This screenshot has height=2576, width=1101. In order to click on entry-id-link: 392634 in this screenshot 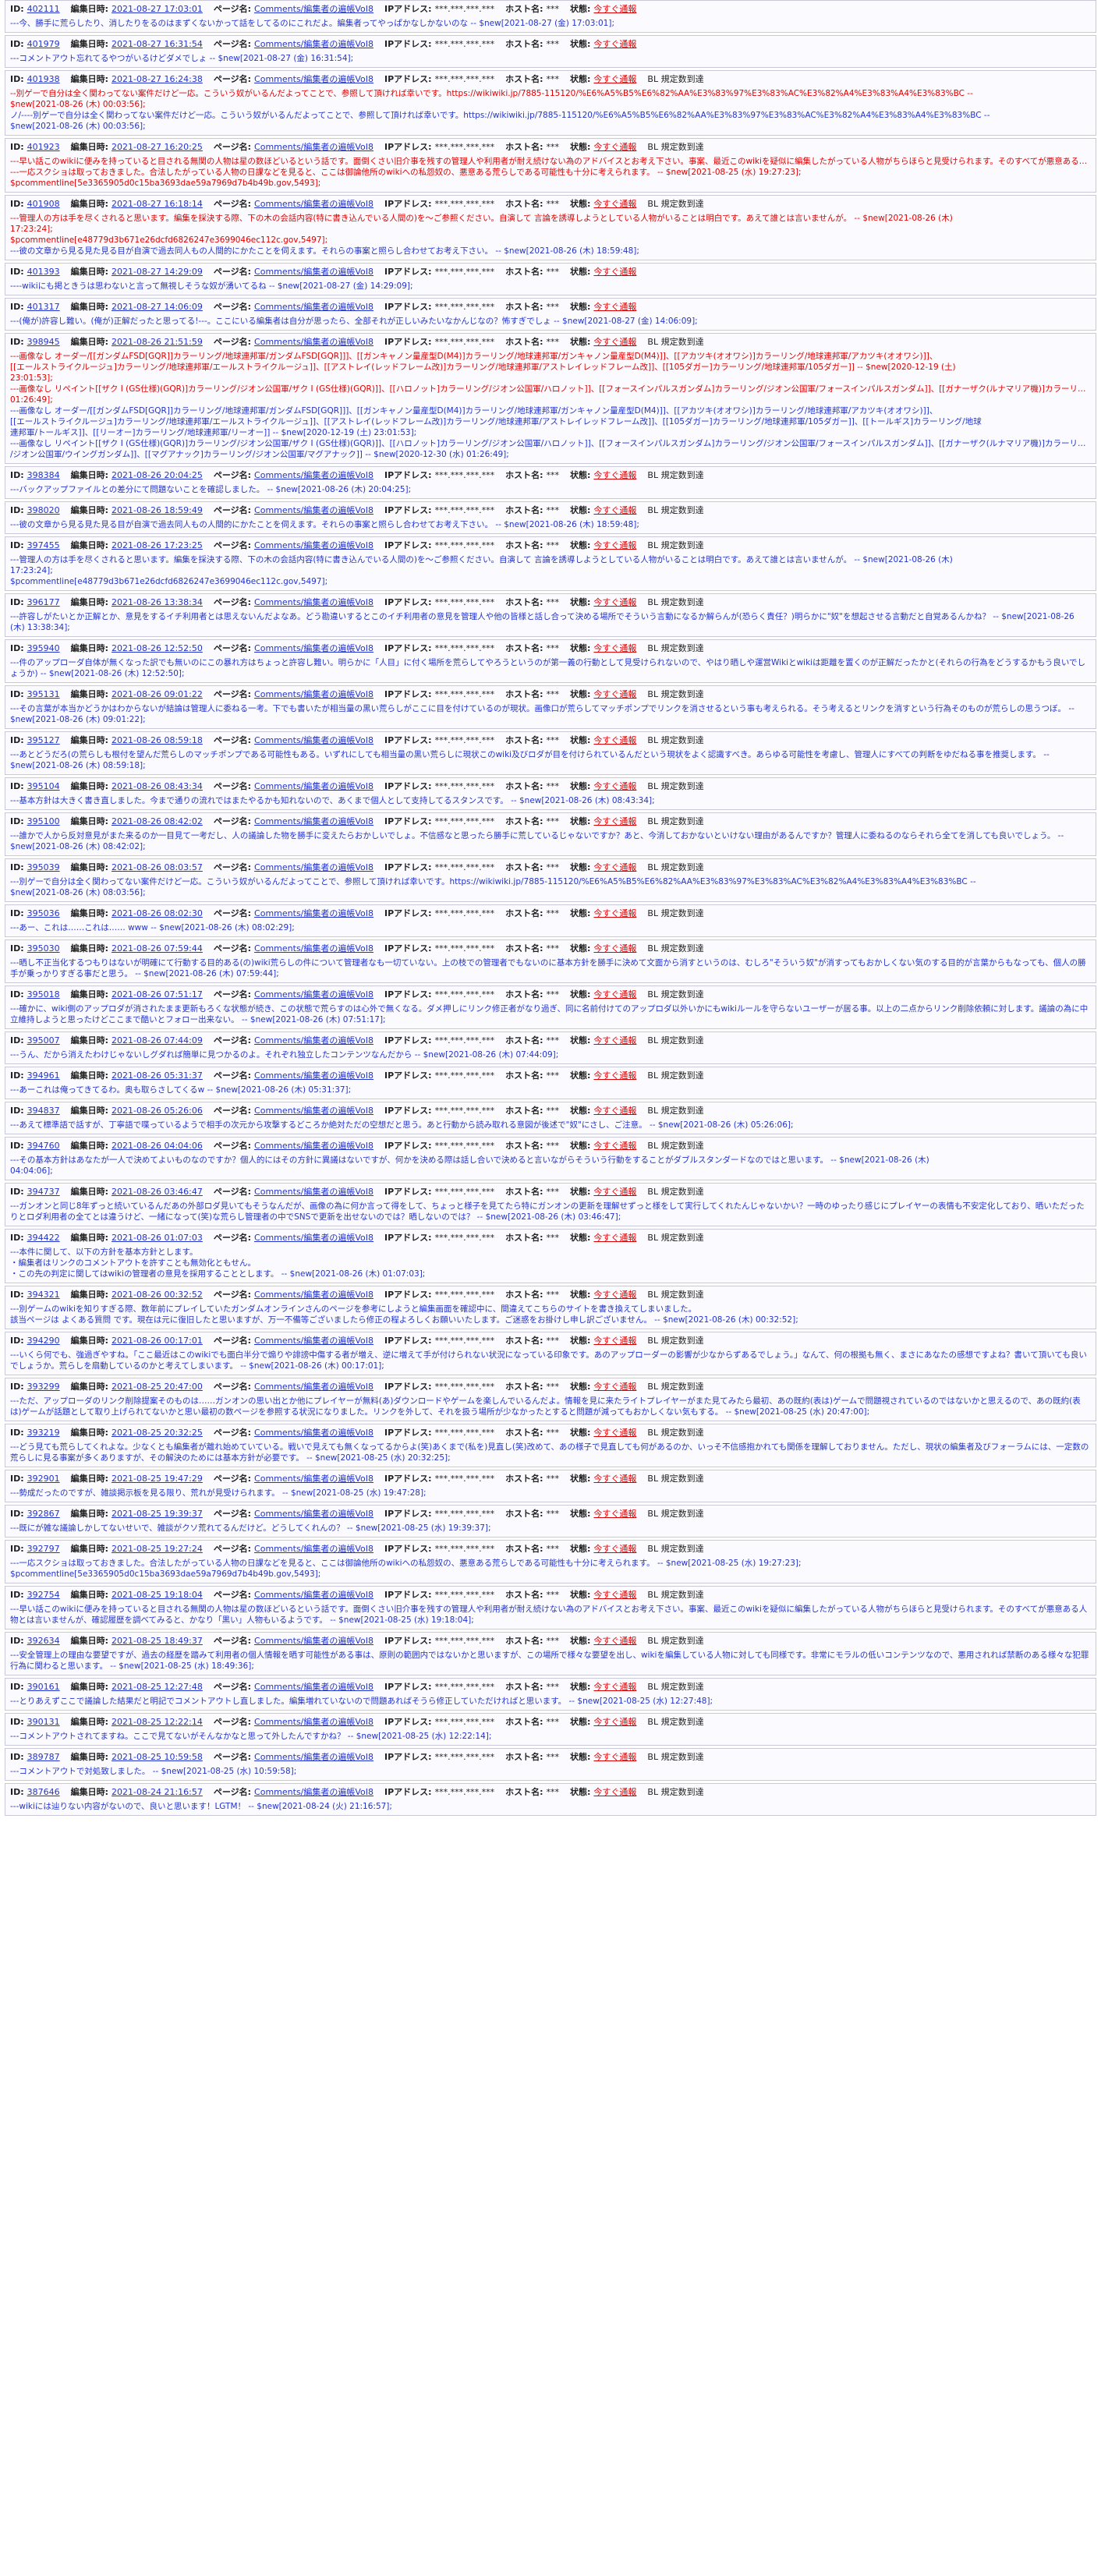, I will do `click(43, 1641)`.